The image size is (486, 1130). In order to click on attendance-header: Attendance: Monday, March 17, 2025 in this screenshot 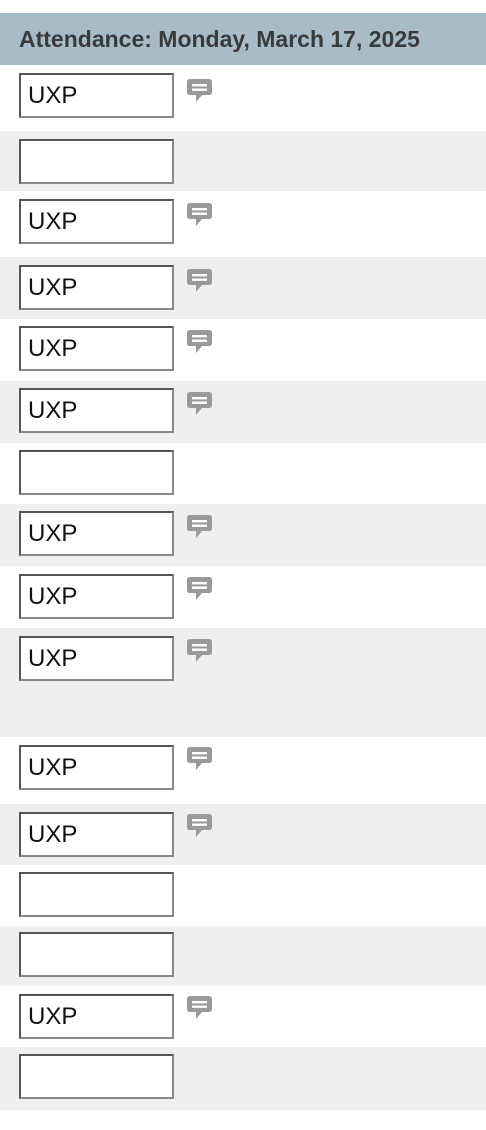, I will do `click(243, 39)`.